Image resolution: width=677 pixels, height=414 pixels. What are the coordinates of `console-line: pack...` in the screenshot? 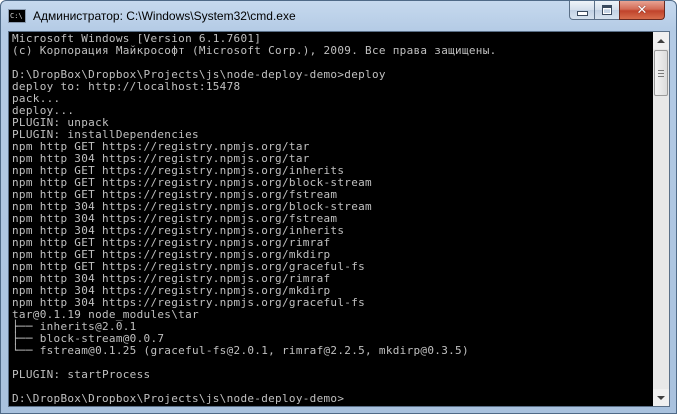 It's located at (36, 98).